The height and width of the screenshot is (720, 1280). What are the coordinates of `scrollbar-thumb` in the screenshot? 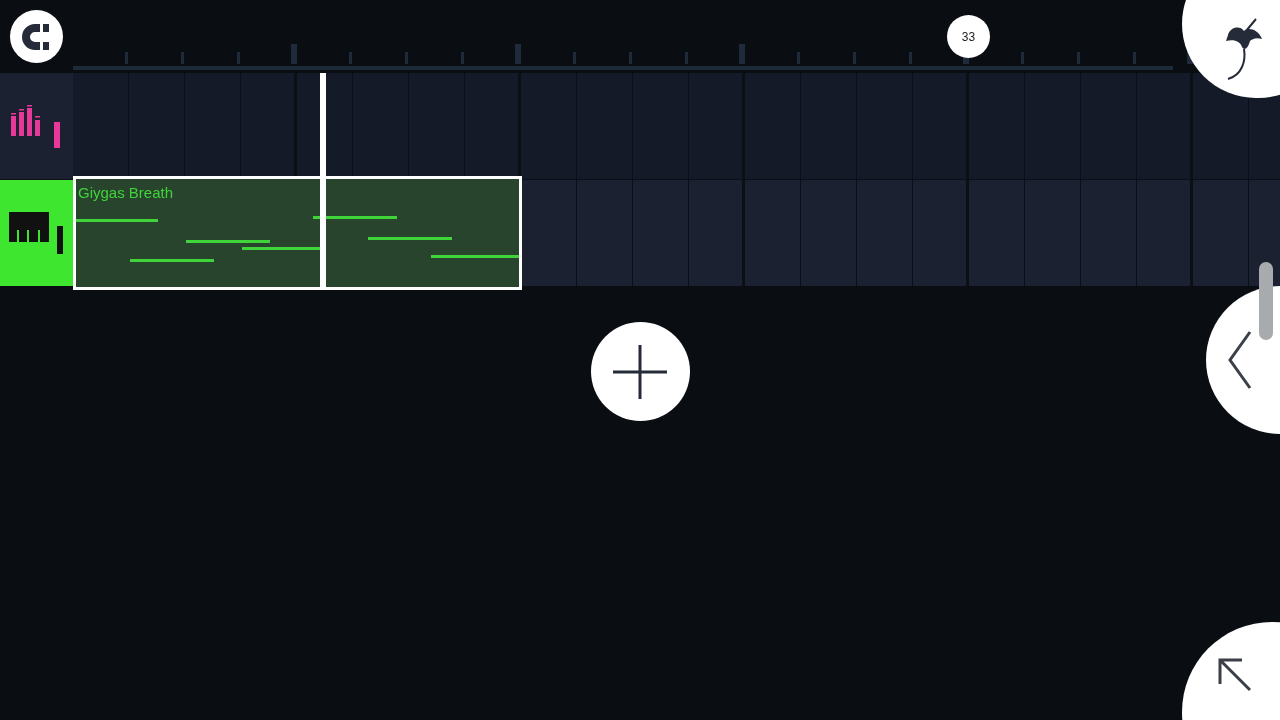 It's located at (1266, 301).